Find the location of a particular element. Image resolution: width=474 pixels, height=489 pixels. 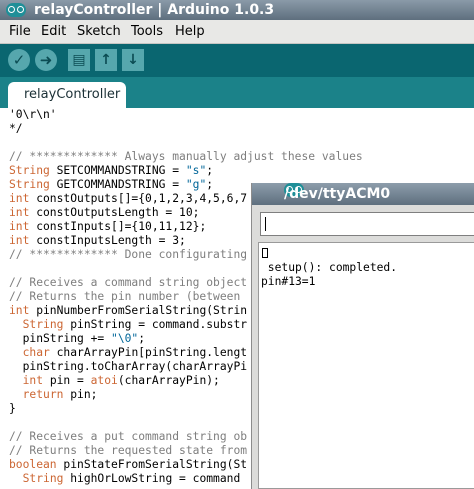

menu-edit: Edit is located at coordinates (53, 31).